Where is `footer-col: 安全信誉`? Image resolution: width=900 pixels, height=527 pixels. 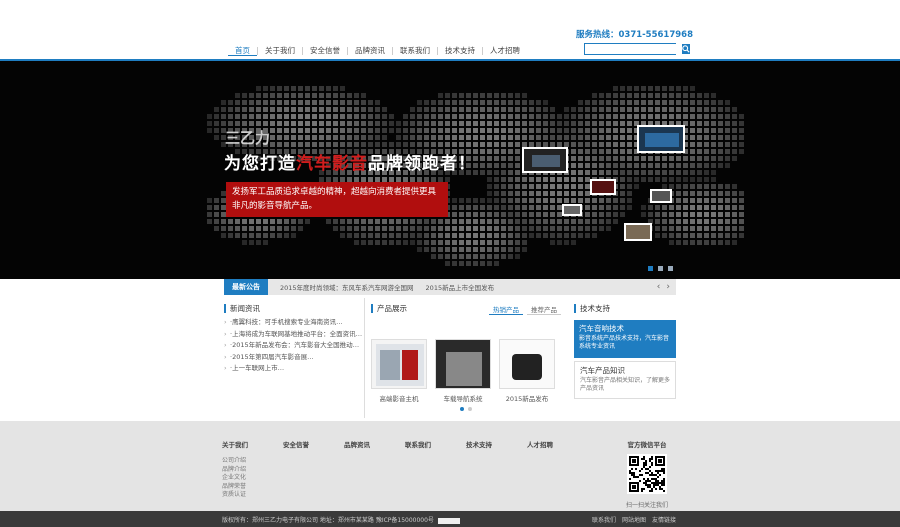 footer-col: 安全信誉 is located at coordinates (313, 469).